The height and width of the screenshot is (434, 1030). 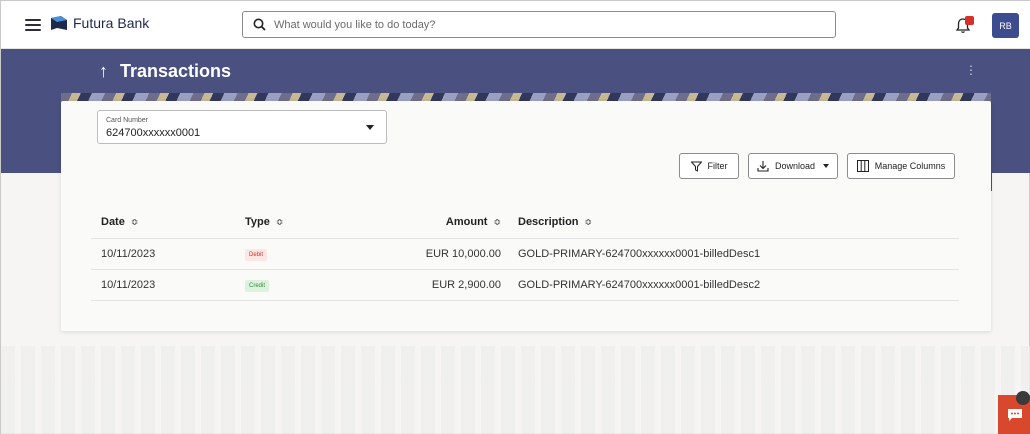 I want to click on chat-close-dot, so click(x=1023, y=398).